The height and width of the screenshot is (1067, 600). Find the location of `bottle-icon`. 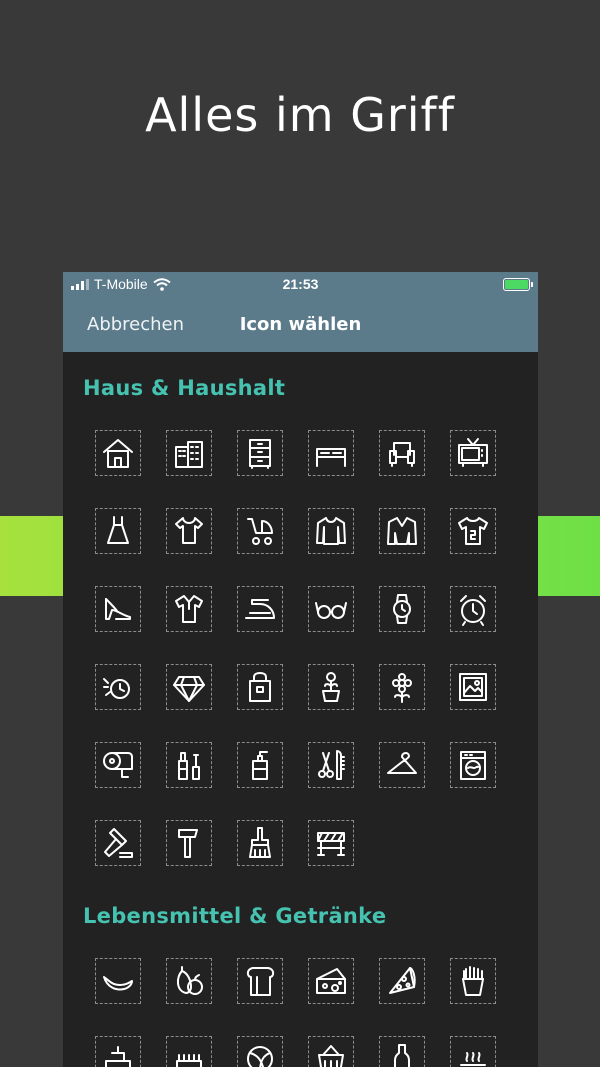

bottle-icon is located at coordinates (402, 1055).